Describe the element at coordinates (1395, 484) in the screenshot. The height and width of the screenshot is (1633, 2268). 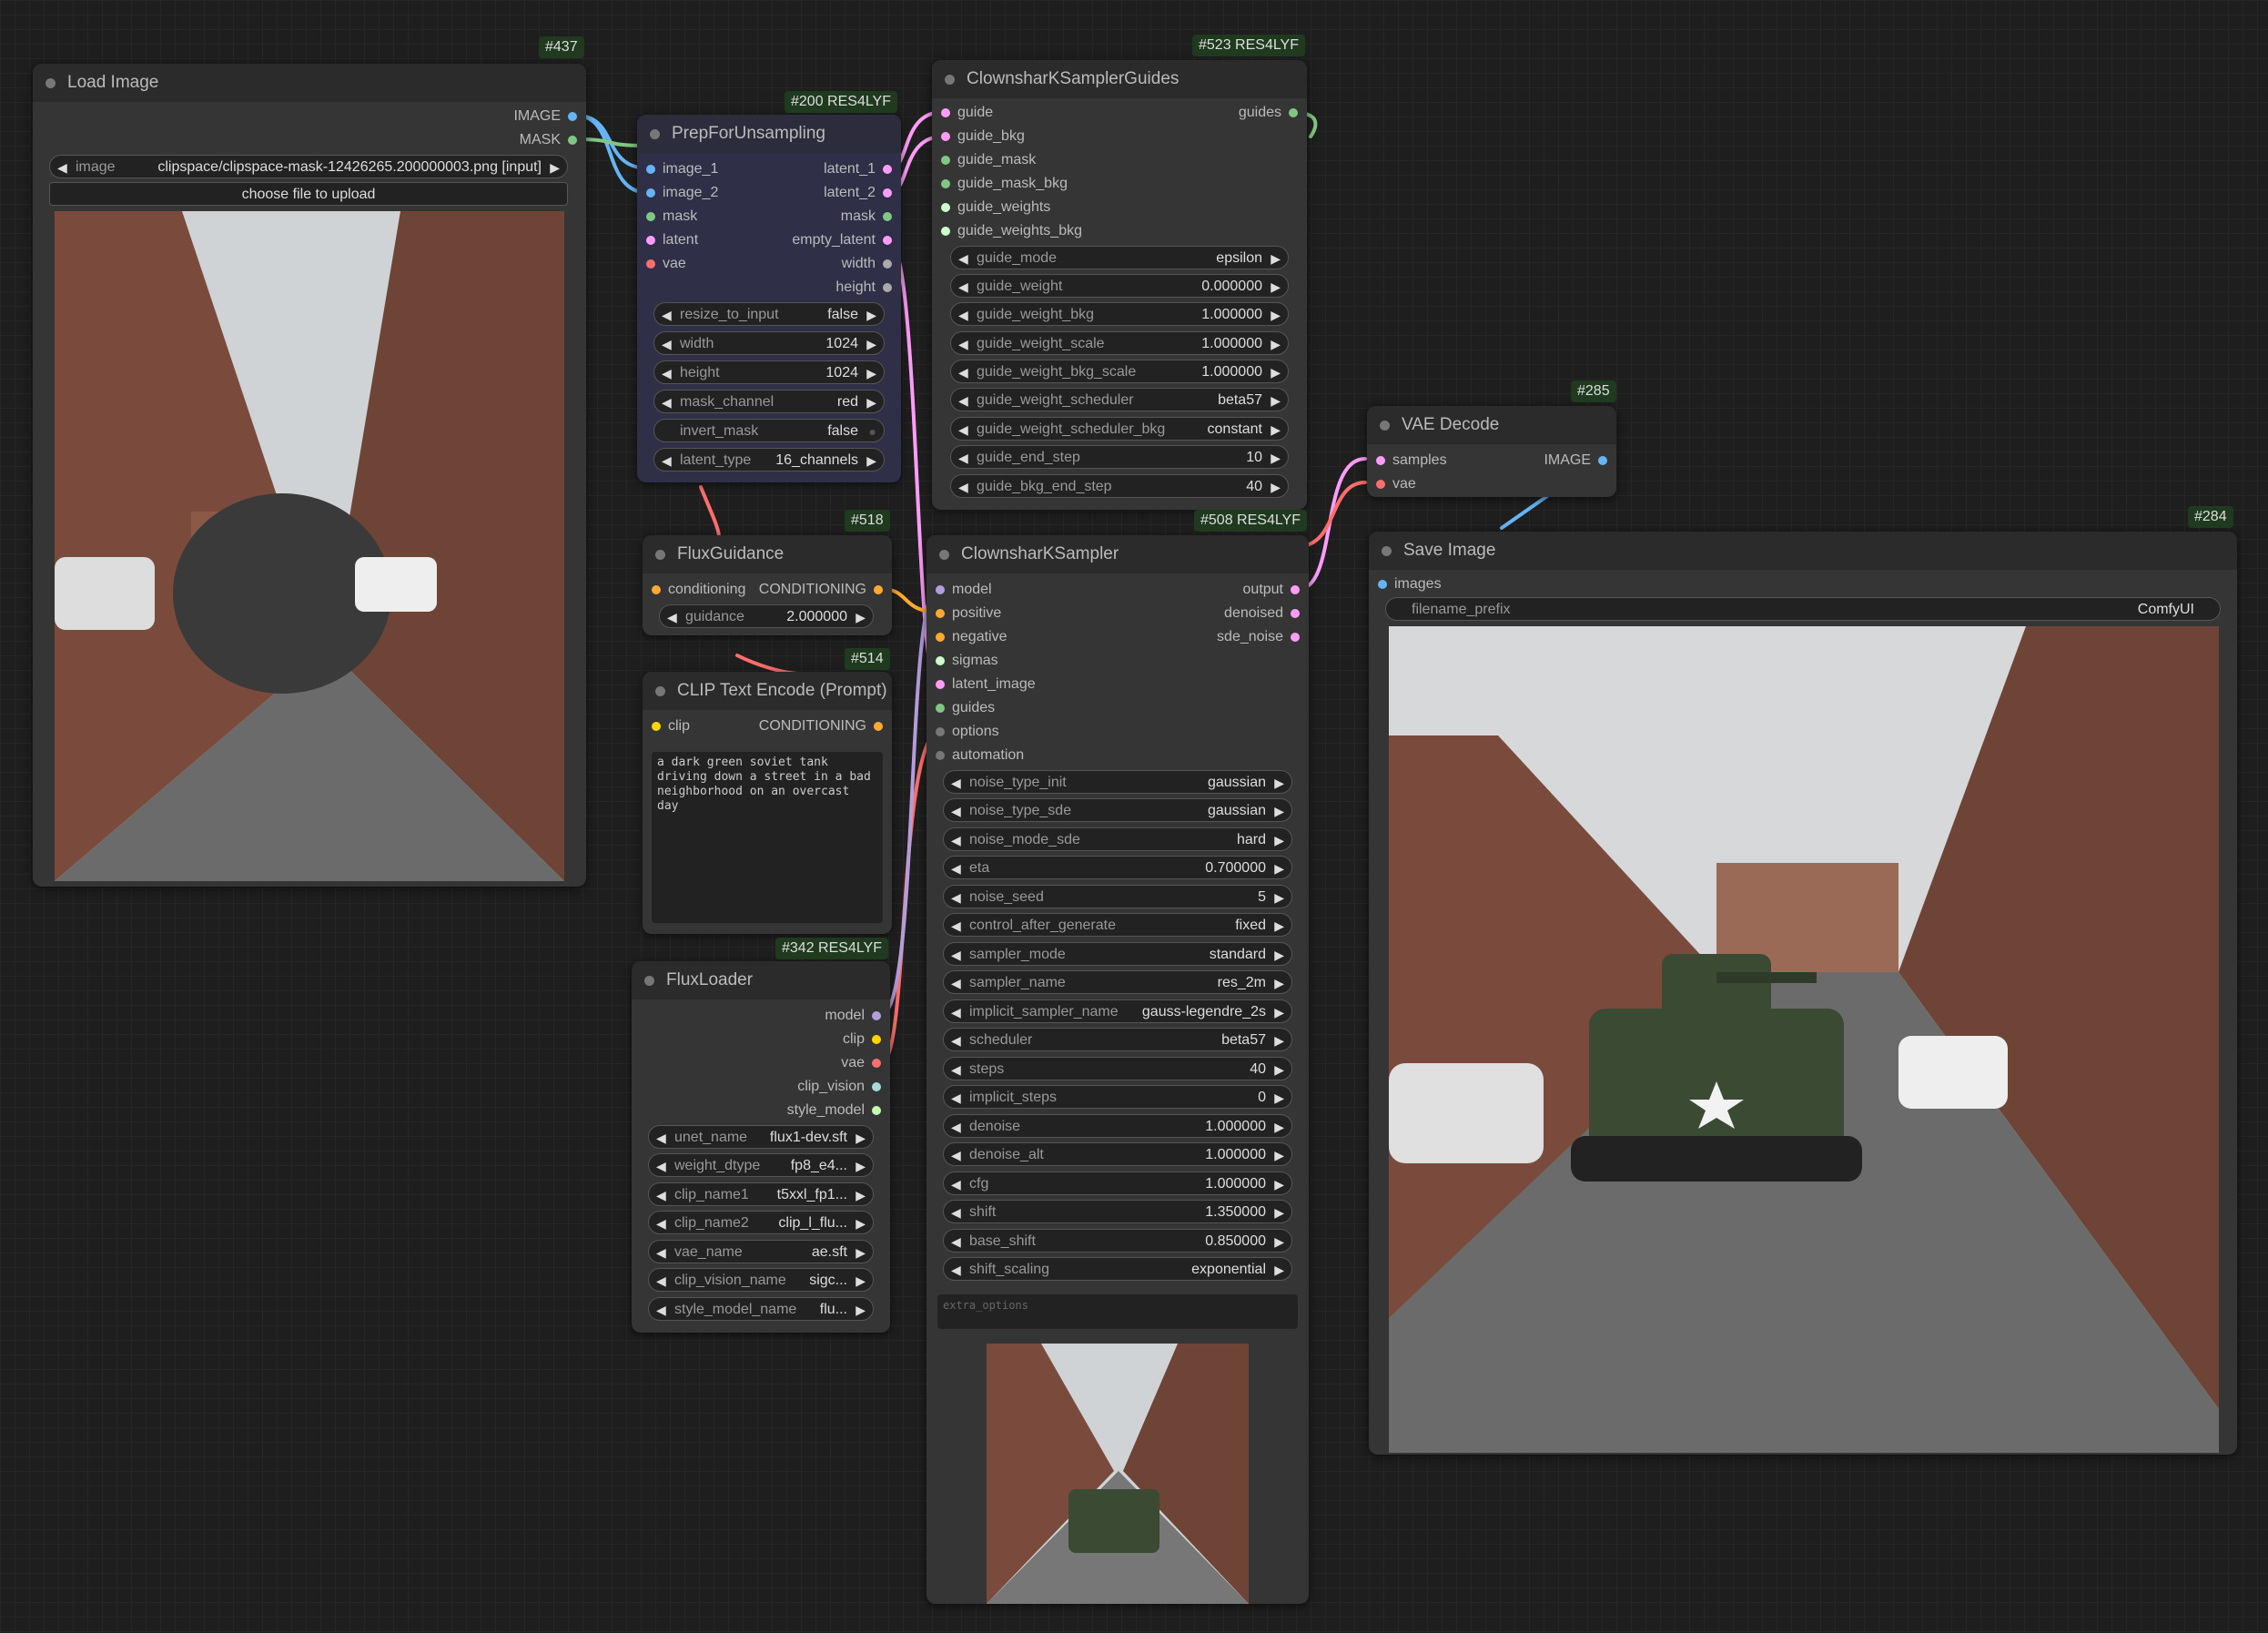
I see `input-vae: vae` at that location.